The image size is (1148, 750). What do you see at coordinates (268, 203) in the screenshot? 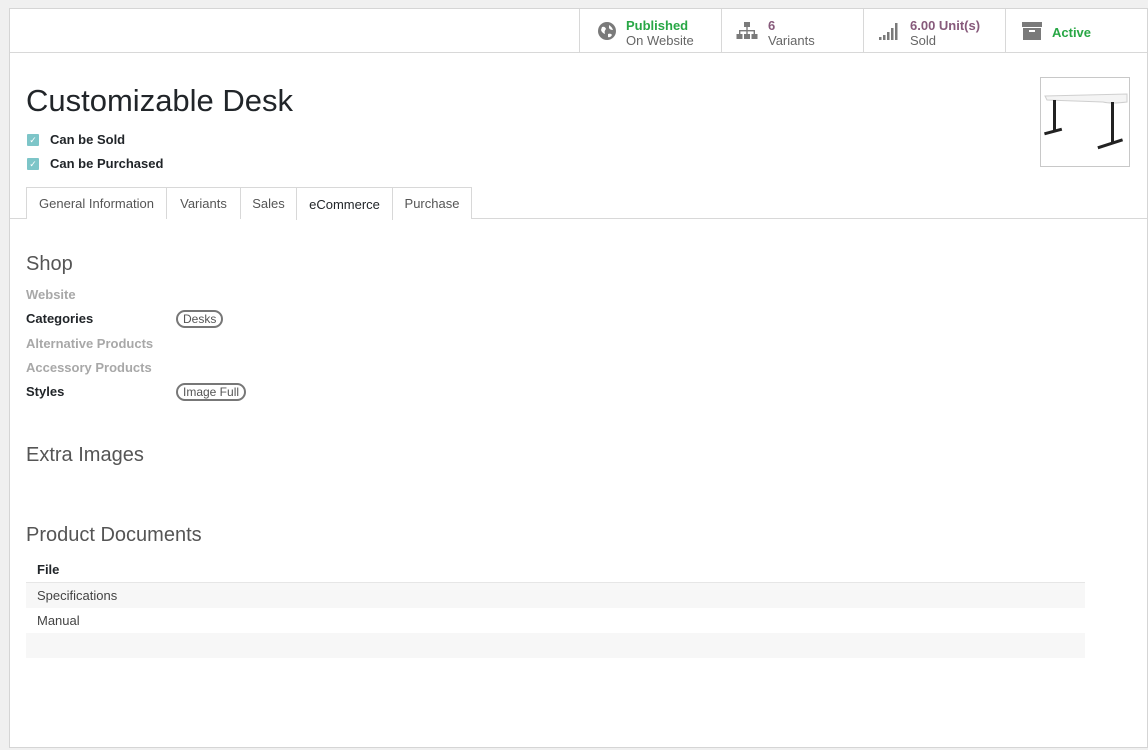
I see `tab-sales: Sales` at bounding box center [268, 203].